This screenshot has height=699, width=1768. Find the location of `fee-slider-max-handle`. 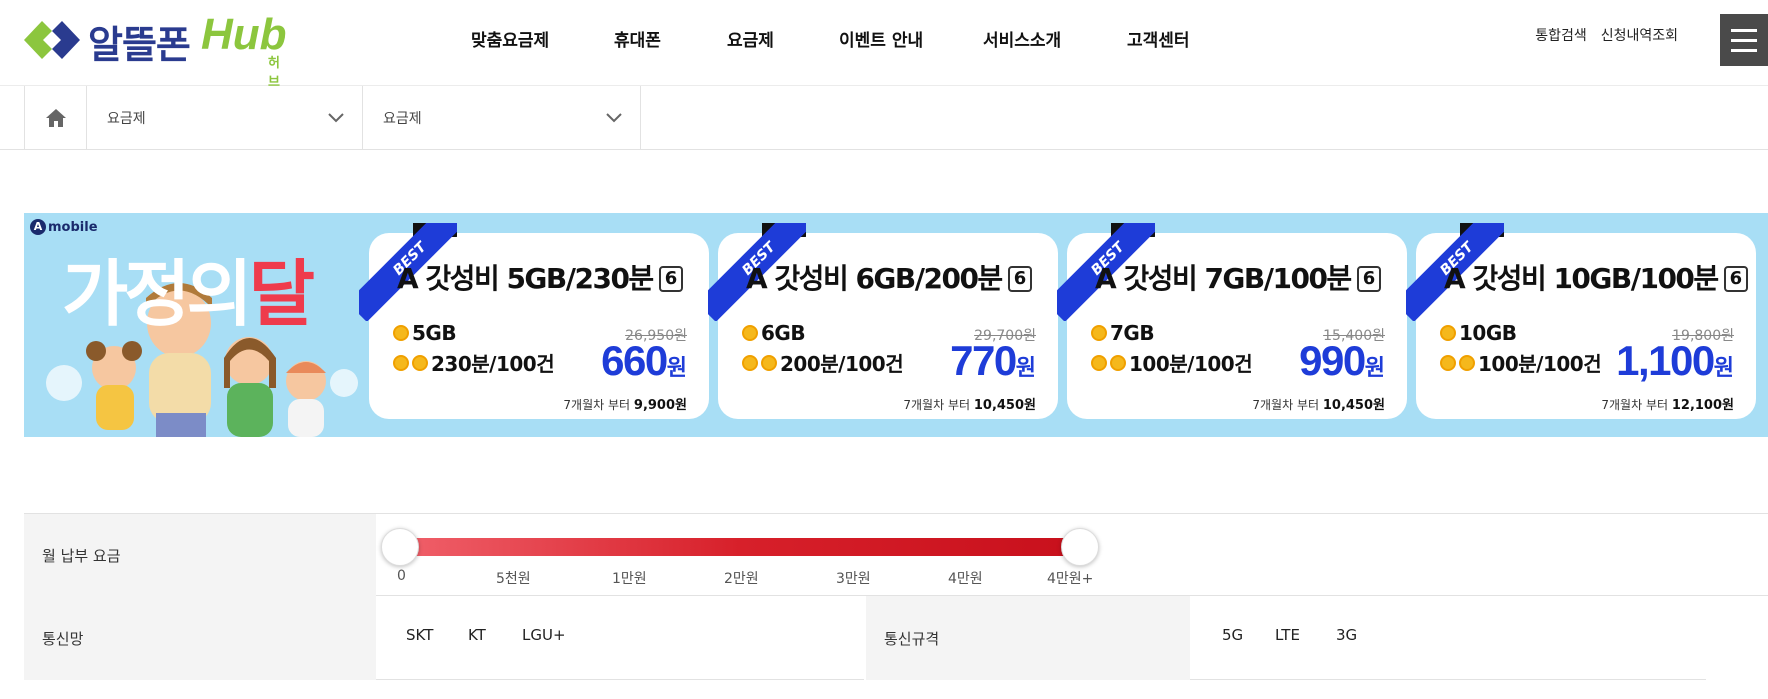

fee-slider-max-handle is located at coordinates (1080, 547).